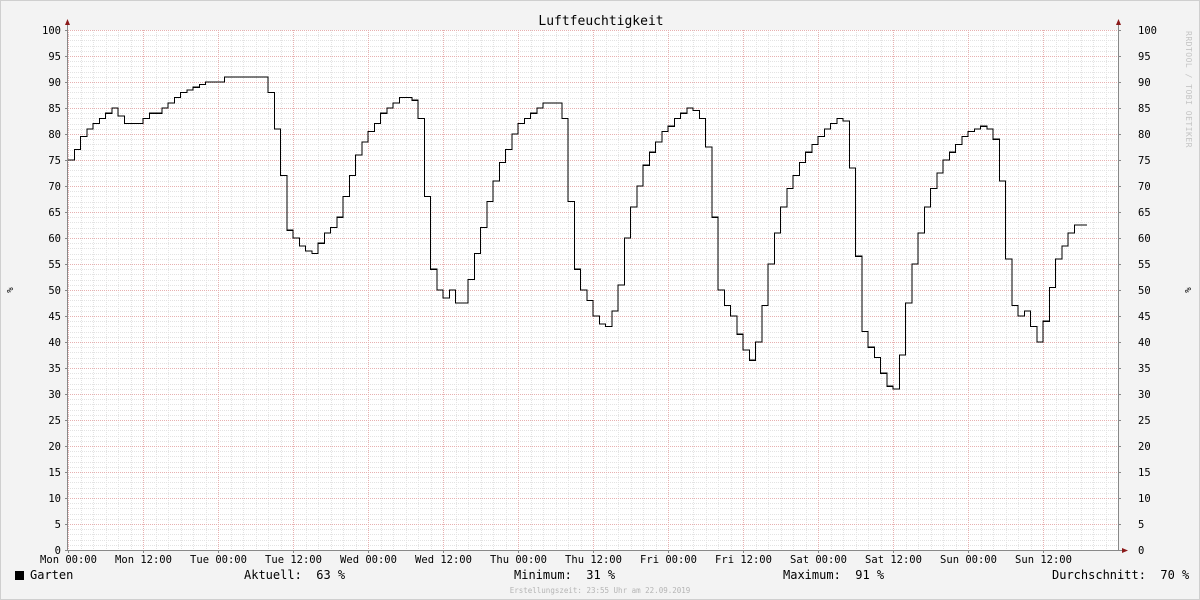  Describe the element at coordinates (1144, 161) in the screenshot. I see `y-tick-label-right: 75` at that location.